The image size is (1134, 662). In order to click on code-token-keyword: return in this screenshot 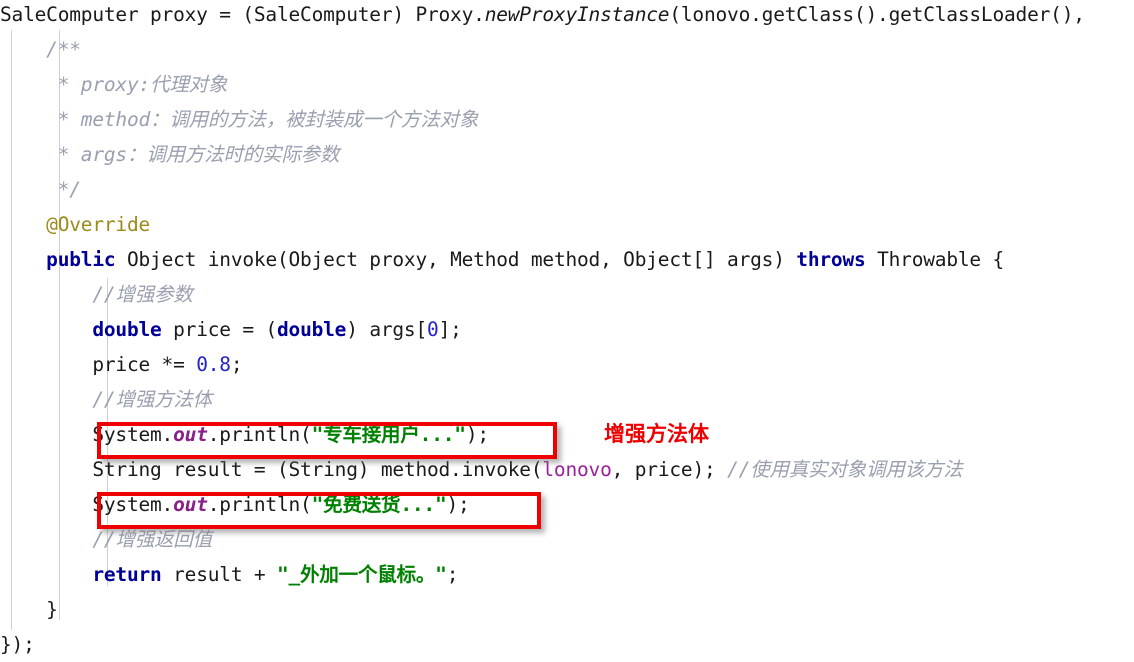, I will do `click(127, 574)`.